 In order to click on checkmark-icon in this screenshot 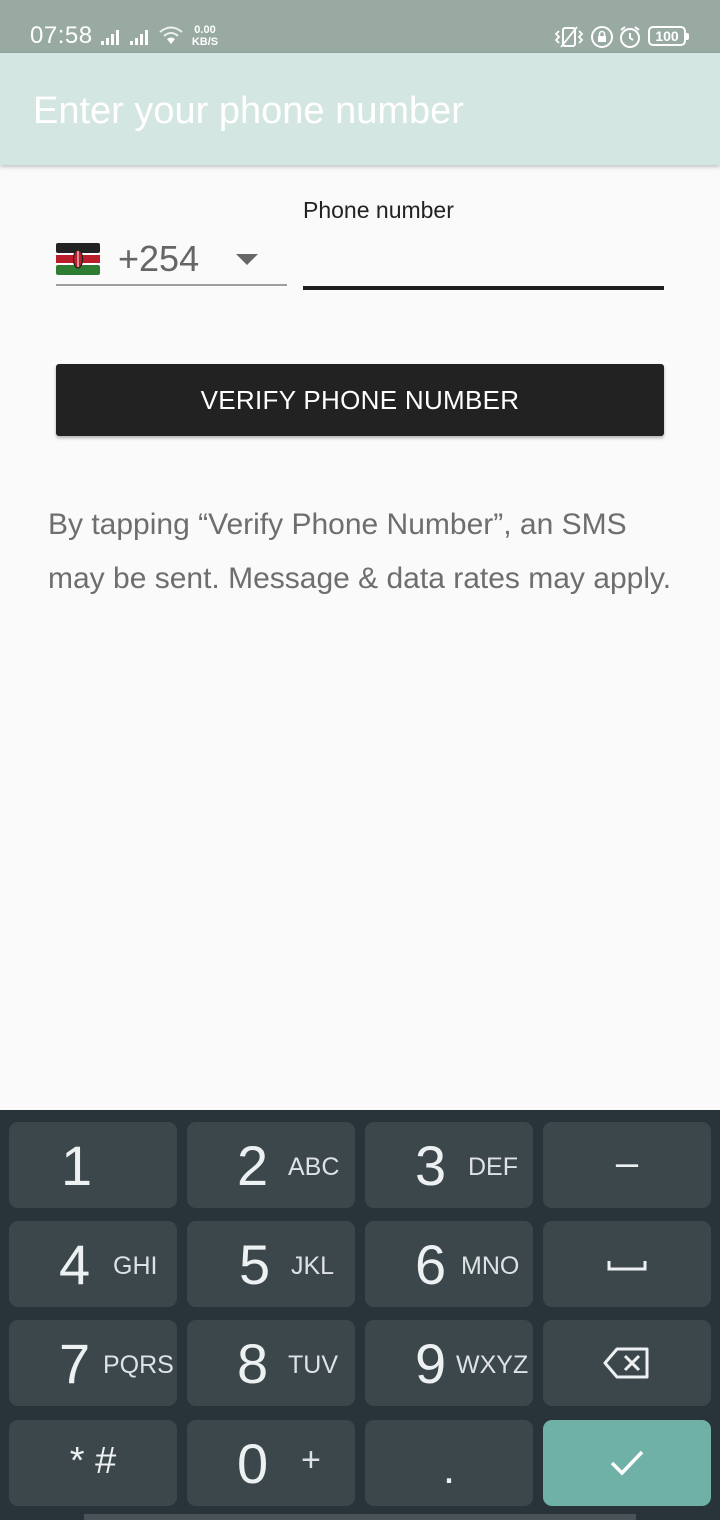, I will do `click(627, 1463)`.